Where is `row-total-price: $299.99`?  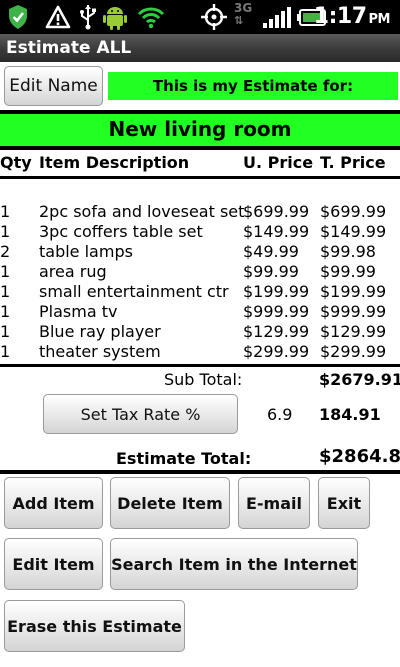
row-total-price: $299.99 is located at coordinates (353, 351).